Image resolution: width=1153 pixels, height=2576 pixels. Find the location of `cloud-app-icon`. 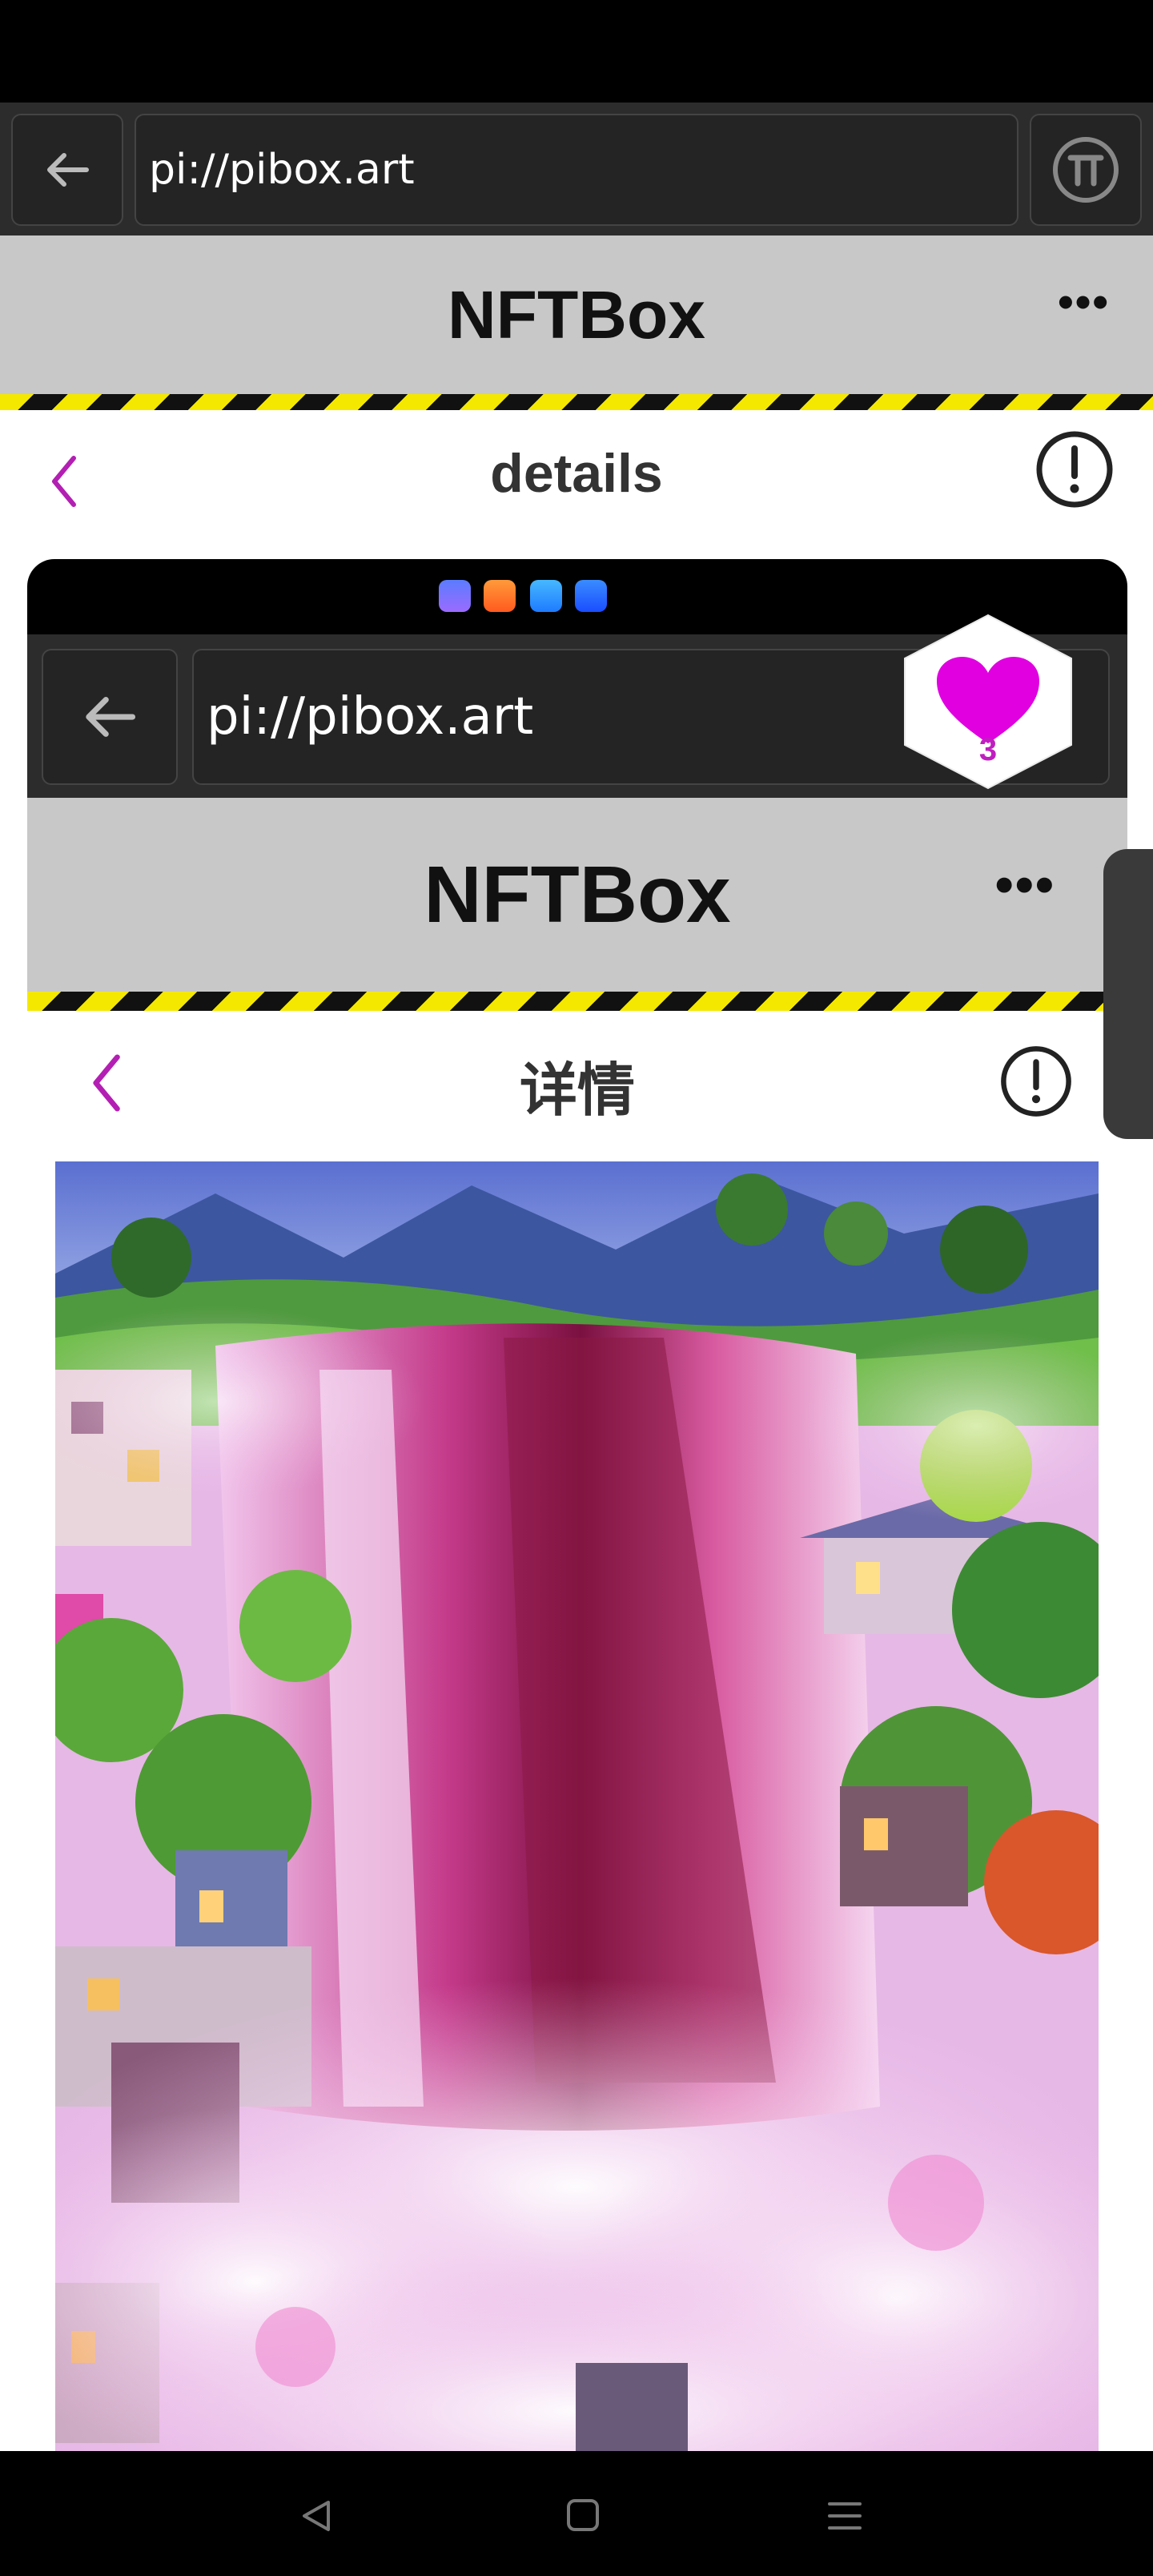

cloud-app-icon is located at coordinates (546, 596).